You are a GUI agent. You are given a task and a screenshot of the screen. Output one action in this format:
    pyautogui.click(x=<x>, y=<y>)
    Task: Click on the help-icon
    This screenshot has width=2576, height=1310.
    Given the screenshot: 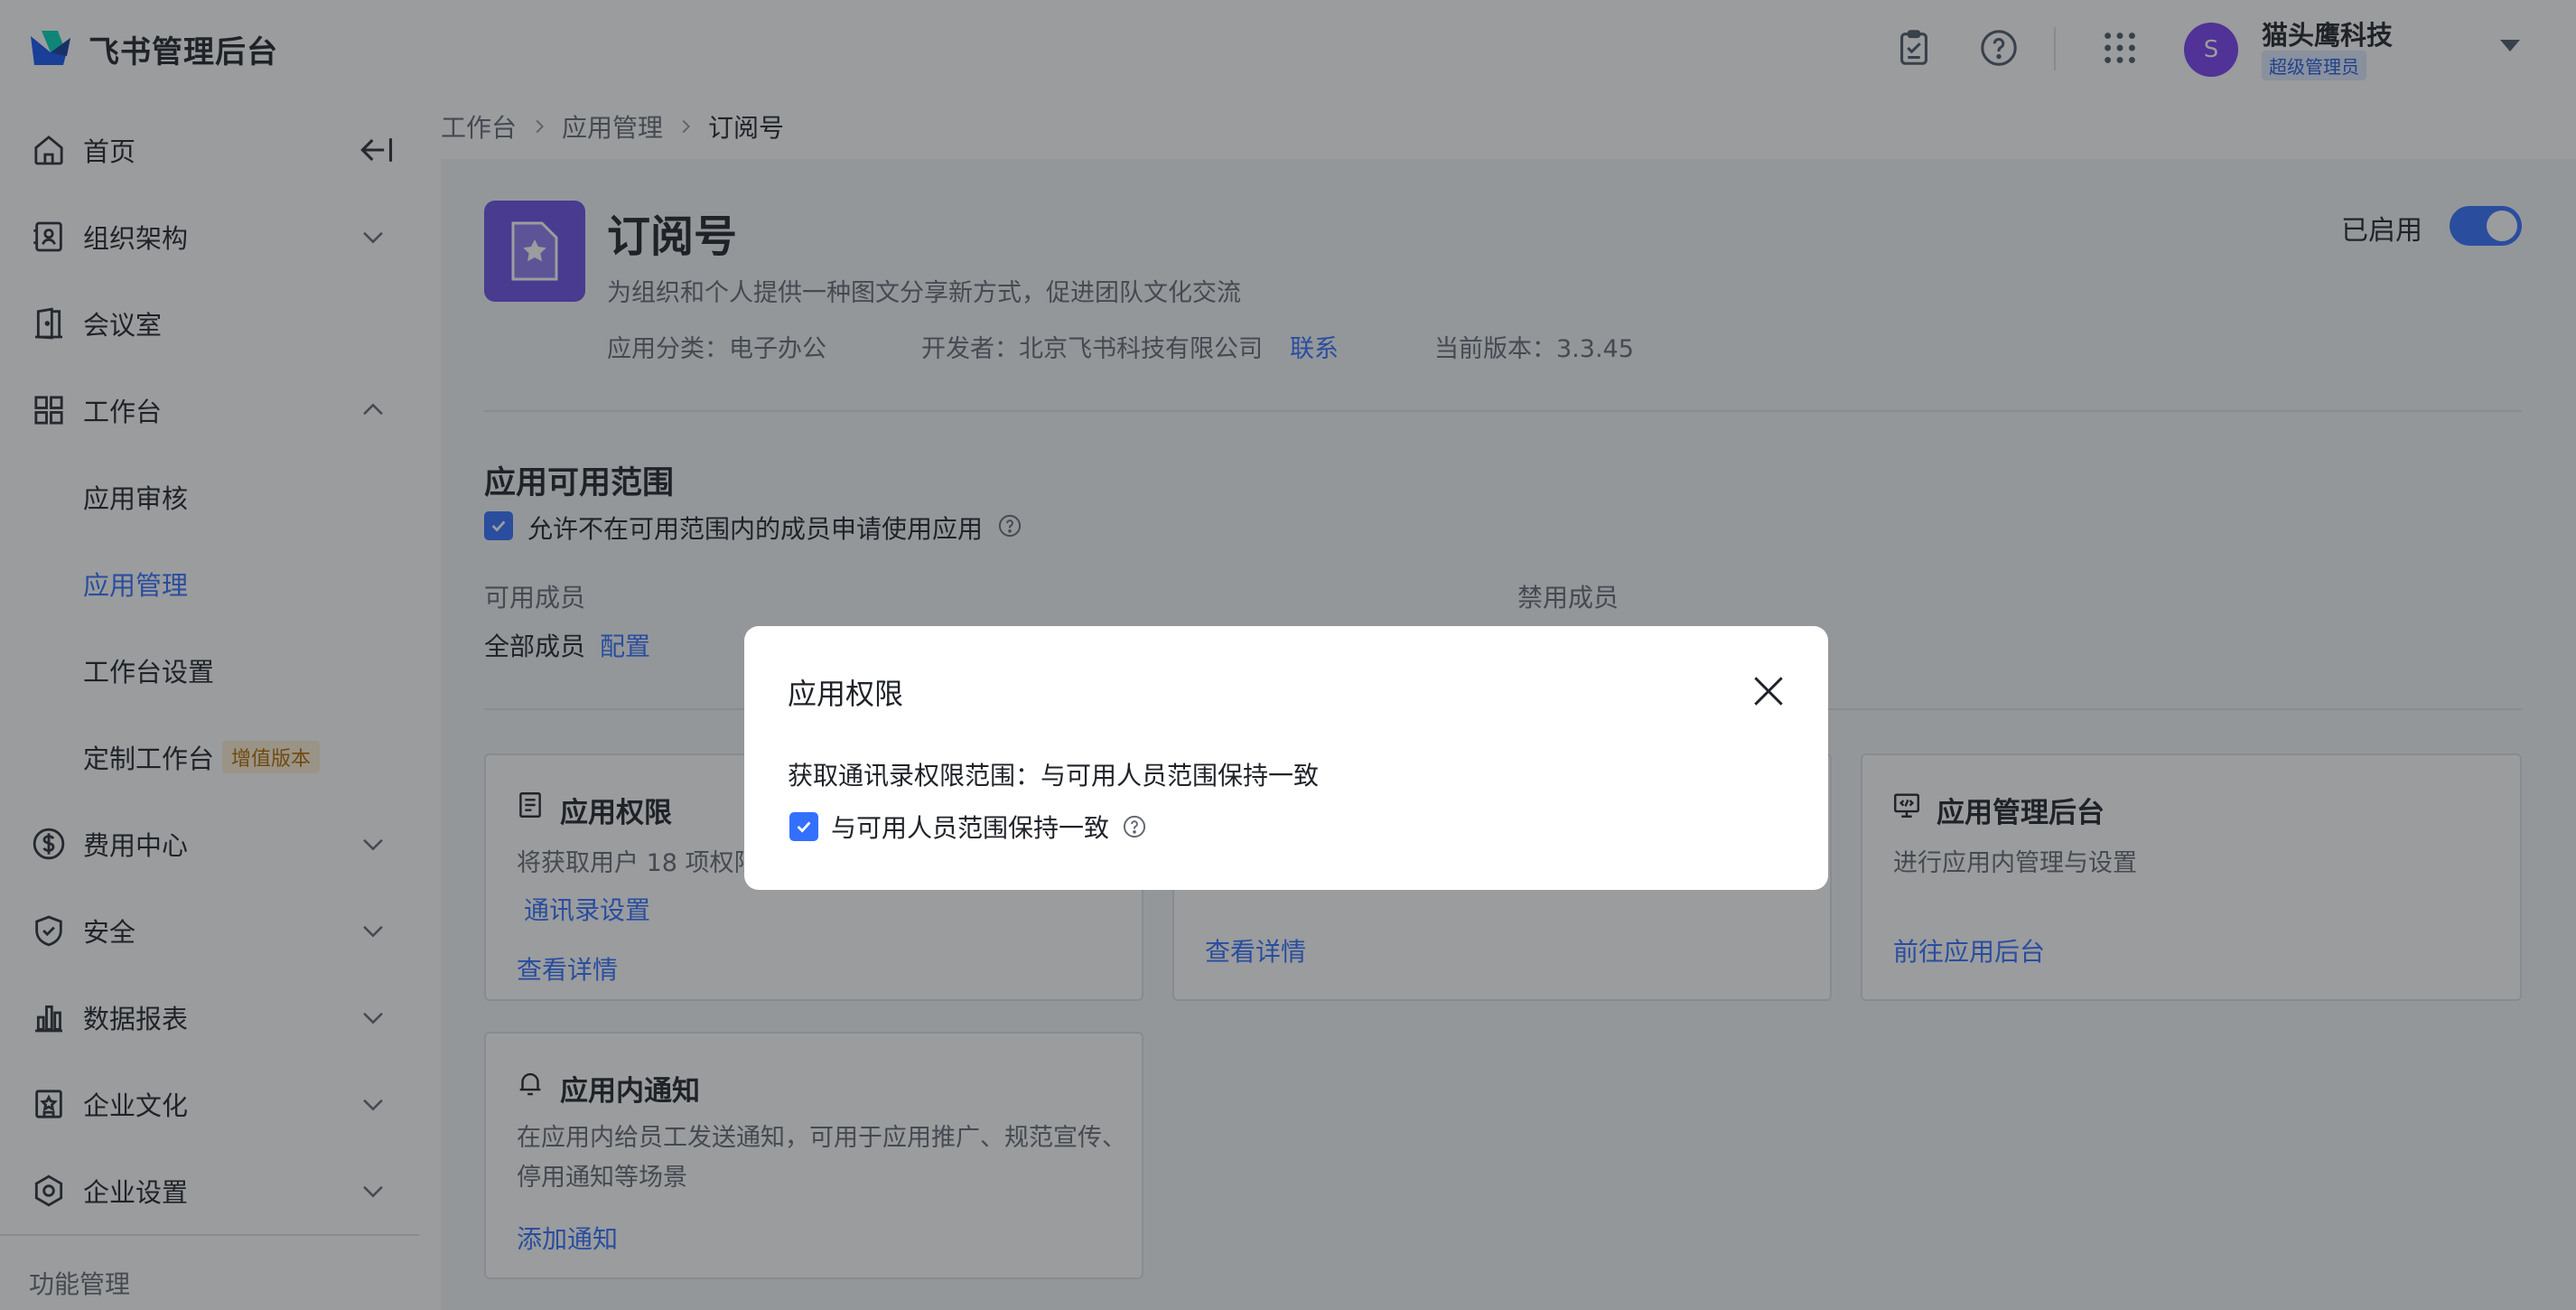 What is the action you would take?
    pyautogui.click(x=1134, y=826)
    